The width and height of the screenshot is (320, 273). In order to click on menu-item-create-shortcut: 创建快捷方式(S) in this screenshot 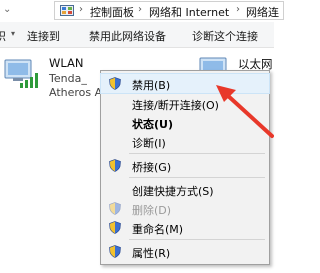, I will do `click(185, 189)`.